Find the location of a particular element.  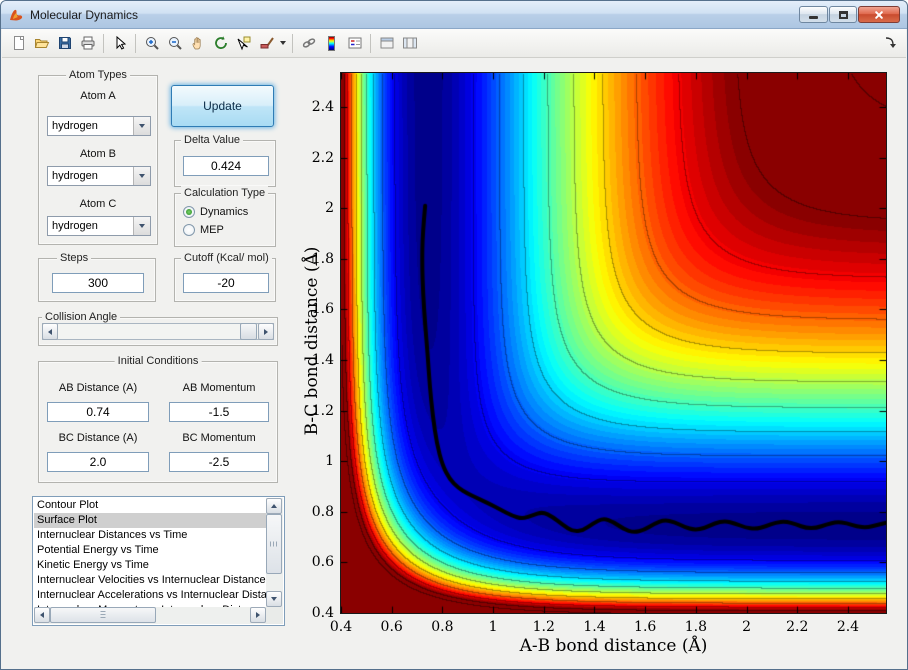

ab-momentum-input is located at coordinates (219, 412).